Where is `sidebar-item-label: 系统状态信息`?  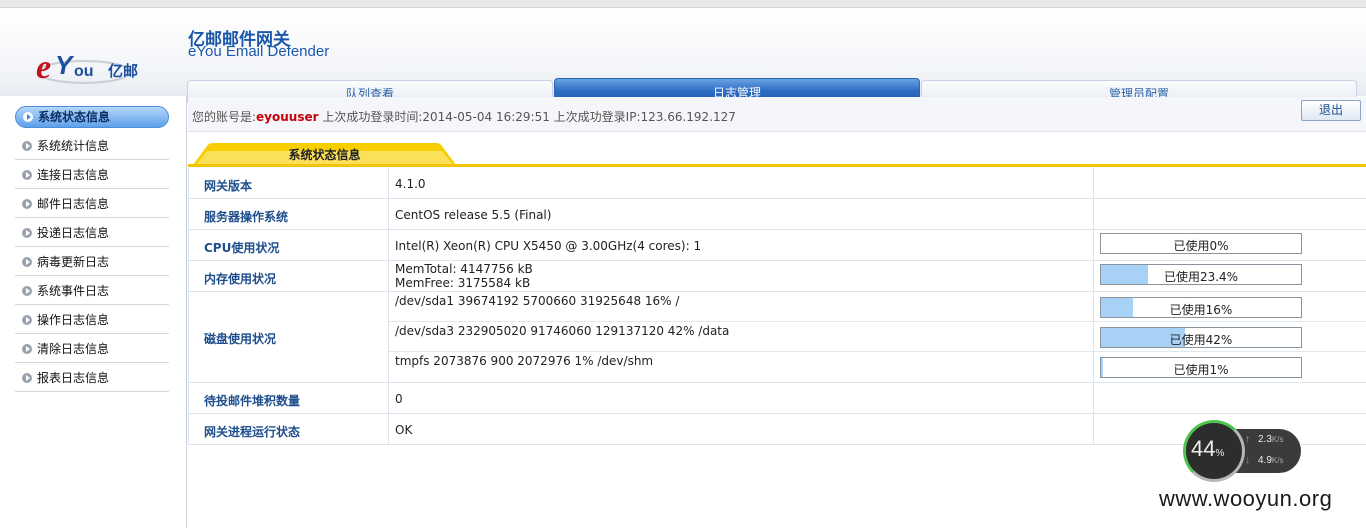
sidebar-item-label: 系统状态信息 is located at coordinates (74, 117).